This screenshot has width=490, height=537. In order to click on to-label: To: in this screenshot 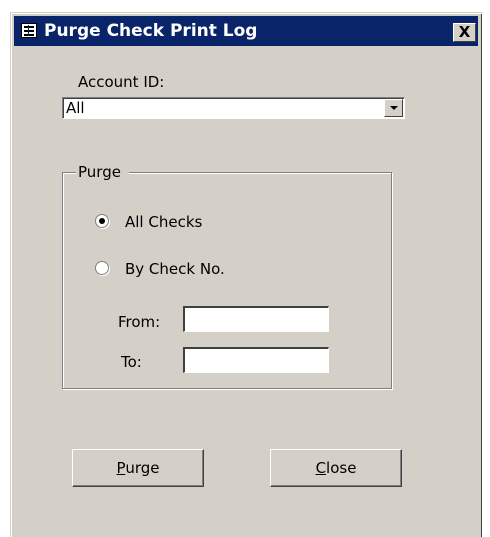, I will do `click(131, 362)`.